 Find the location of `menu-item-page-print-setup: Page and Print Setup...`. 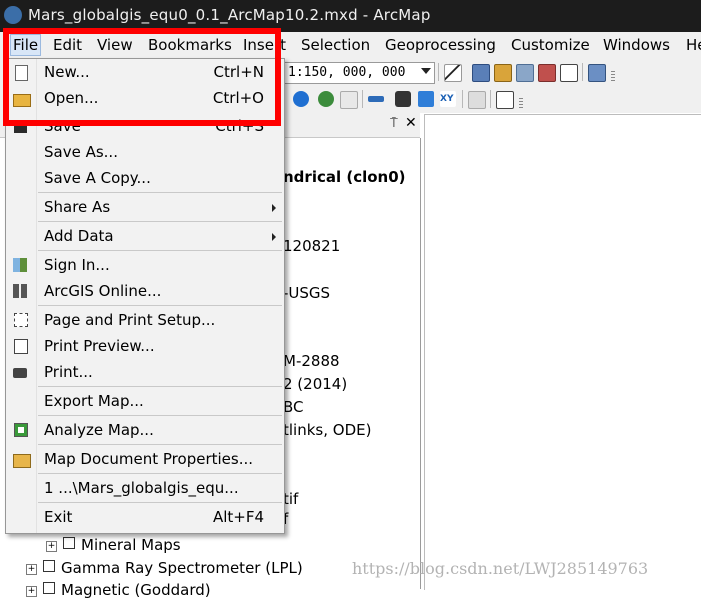

menu-item-page-print-setup: Page and Print Setup... is located at coordinates (145, 321).